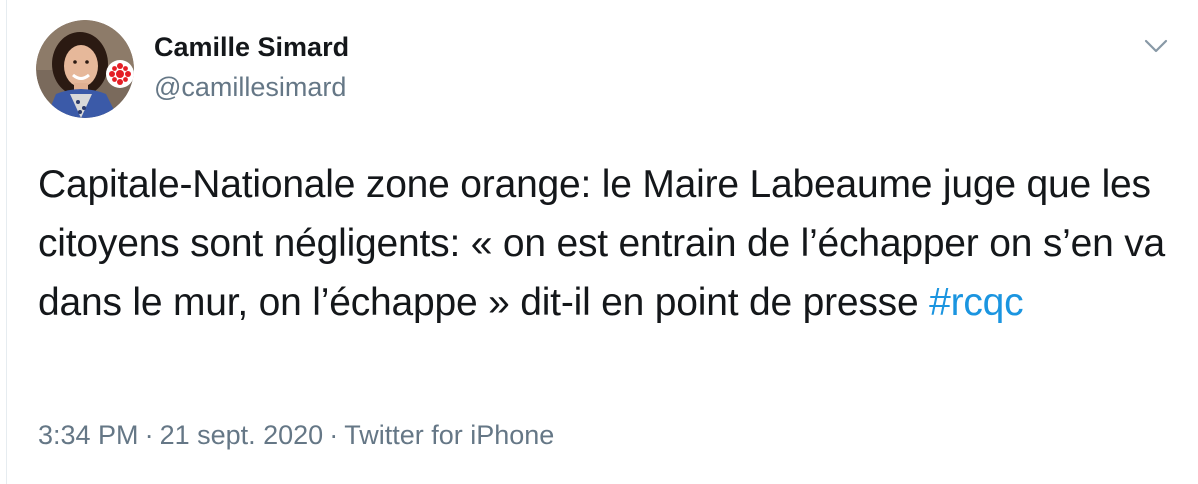  Describe the element at coordinates (88, 435) in the screenshot. I see `tweet-time: 3:34 PM` at that location.